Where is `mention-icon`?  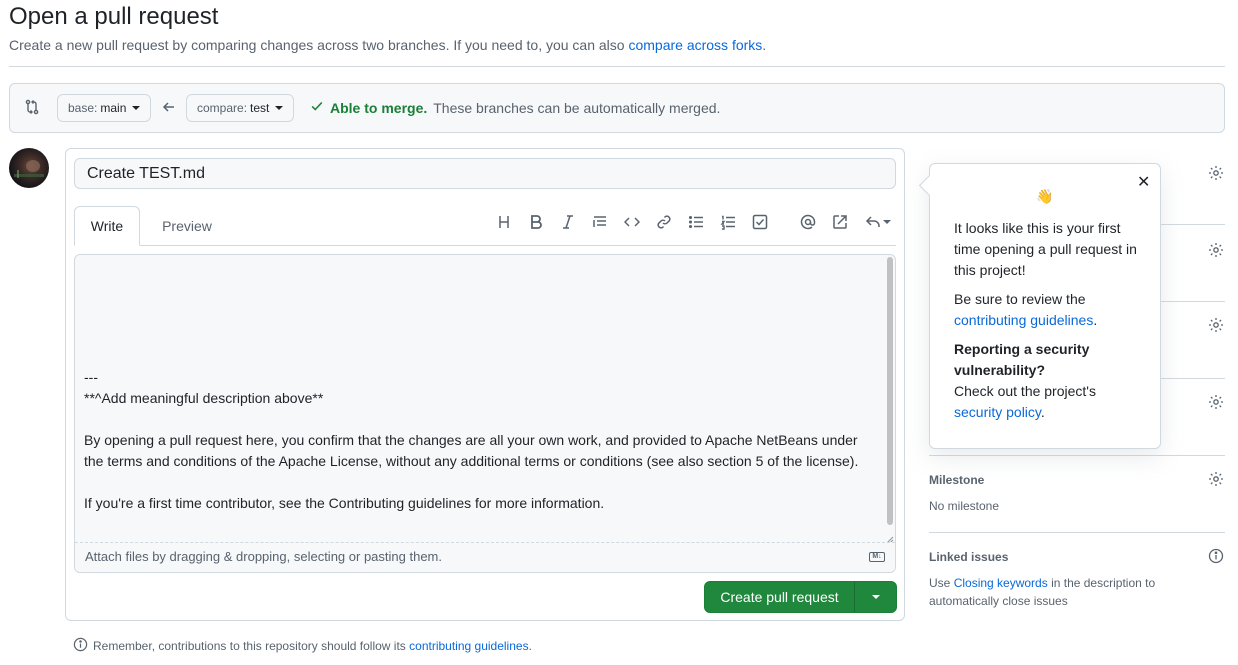
mention-icon is located at coordinates (808, 222).